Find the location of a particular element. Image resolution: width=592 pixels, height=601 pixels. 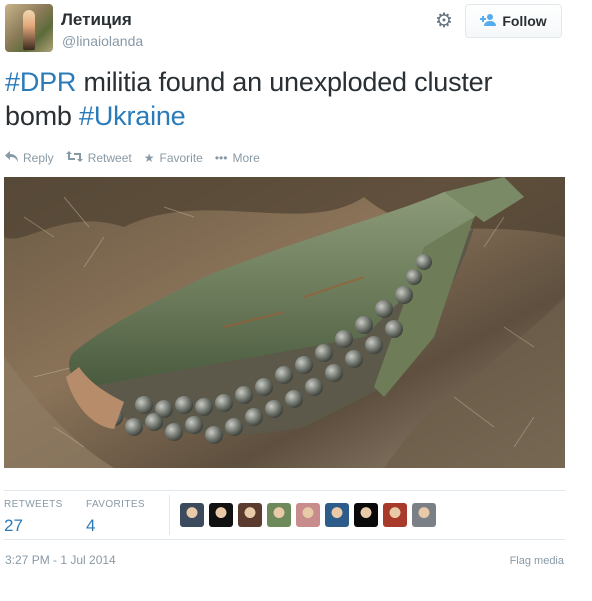

favorite-action: ★ Favorite is located at coordinates (173, 158).